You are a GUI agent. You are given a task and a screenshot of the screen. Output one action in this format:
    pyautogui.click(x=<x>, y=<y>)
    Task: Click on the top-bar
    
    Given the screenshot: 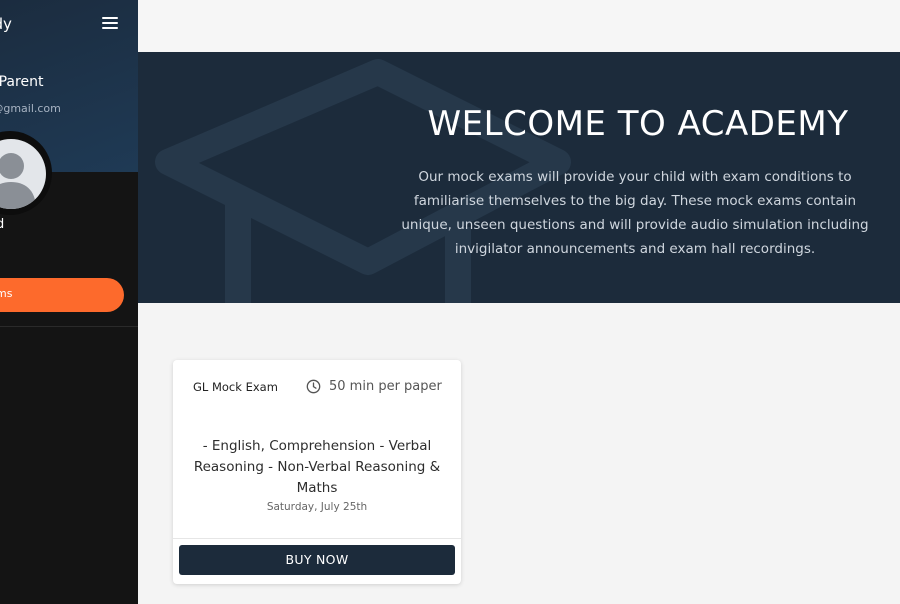 What is the action you would take?
    pyautogui.click(x=519, y=26)
    